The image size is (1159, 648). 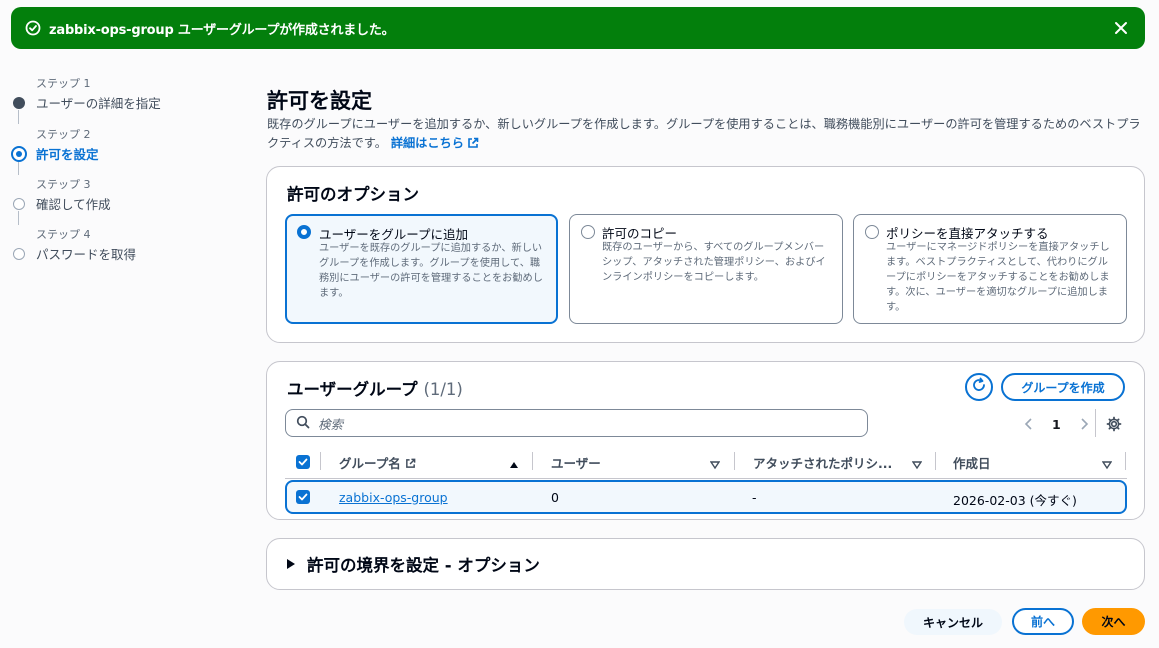 What do you see at coordinates (1084, 424) in the screenshot?
I see `chevron-right-icon` at bounding box center [1084, 424].